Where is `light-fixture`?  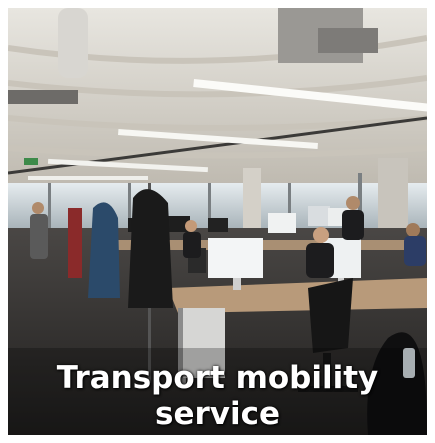 light-fixture is located at coordinates (88, 178).